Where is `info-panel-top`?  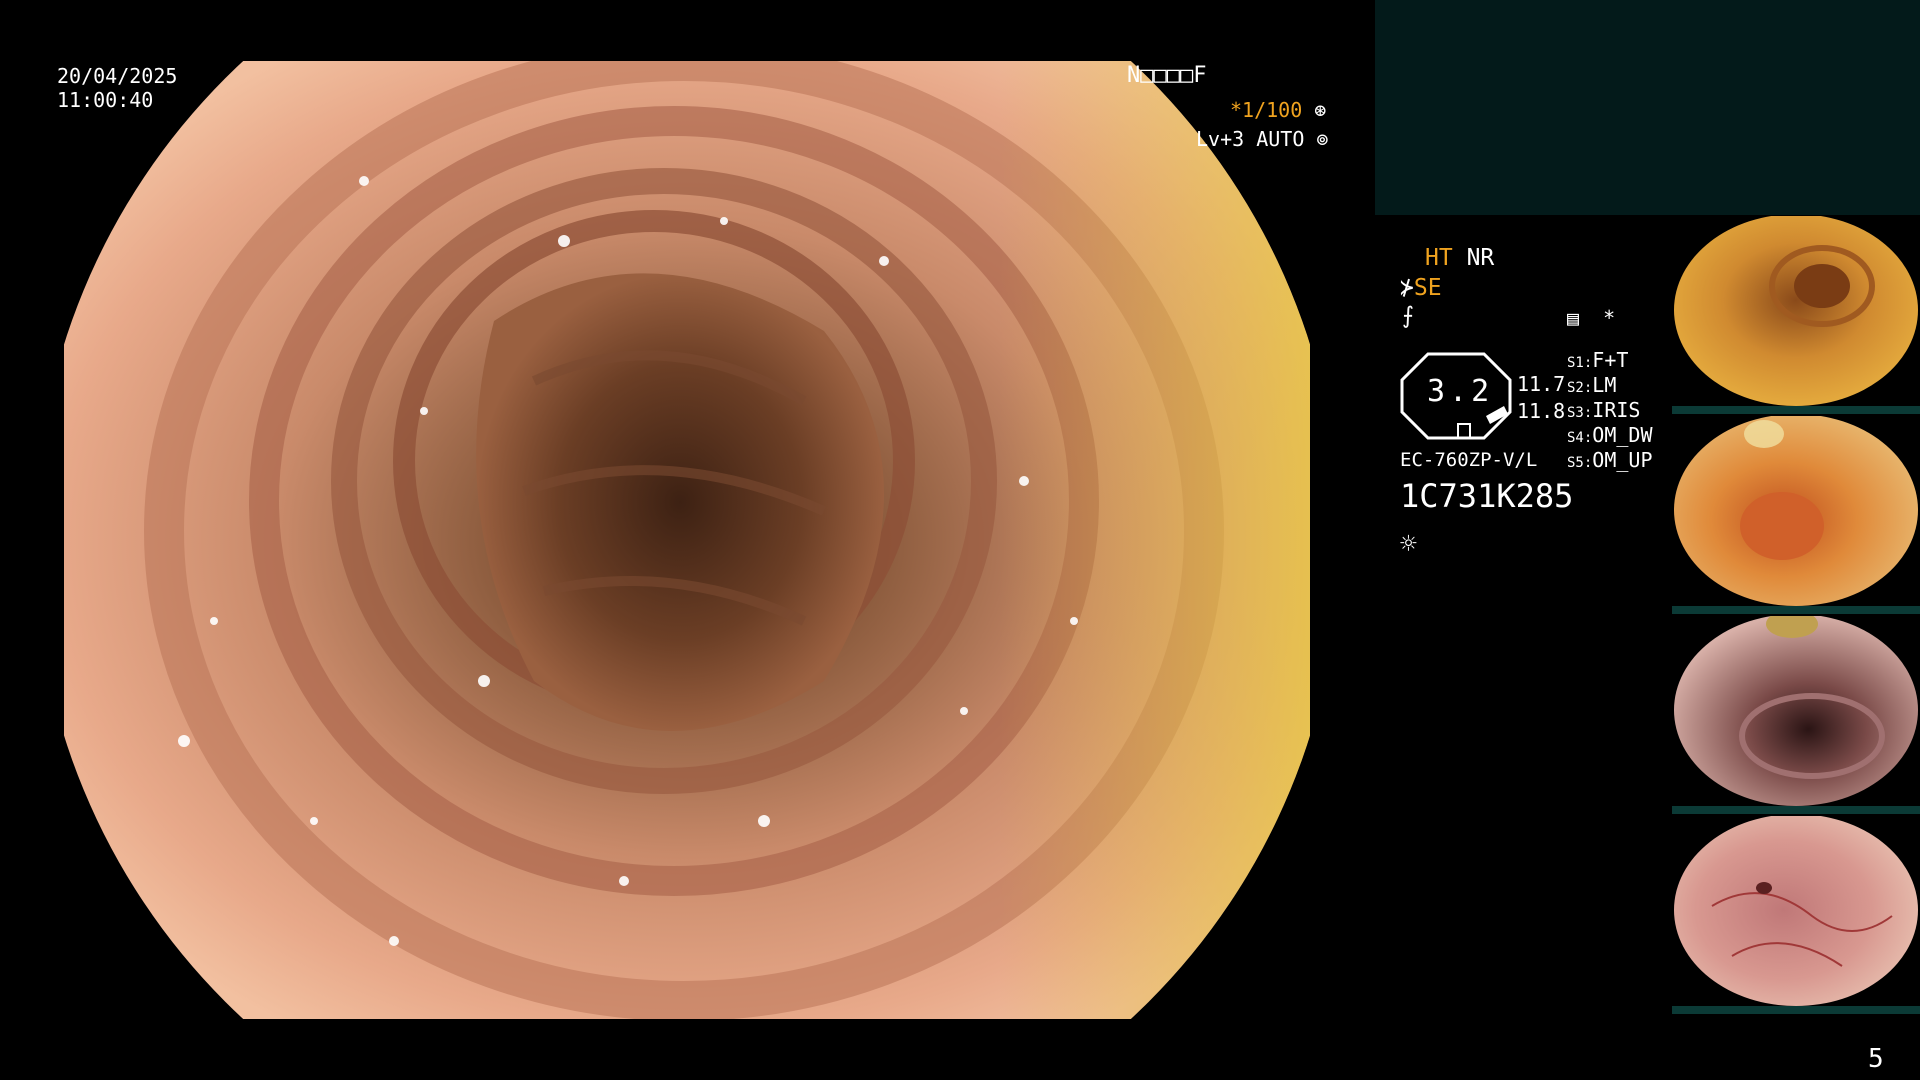 info-panel-top is located at coordinates (1647, 107).